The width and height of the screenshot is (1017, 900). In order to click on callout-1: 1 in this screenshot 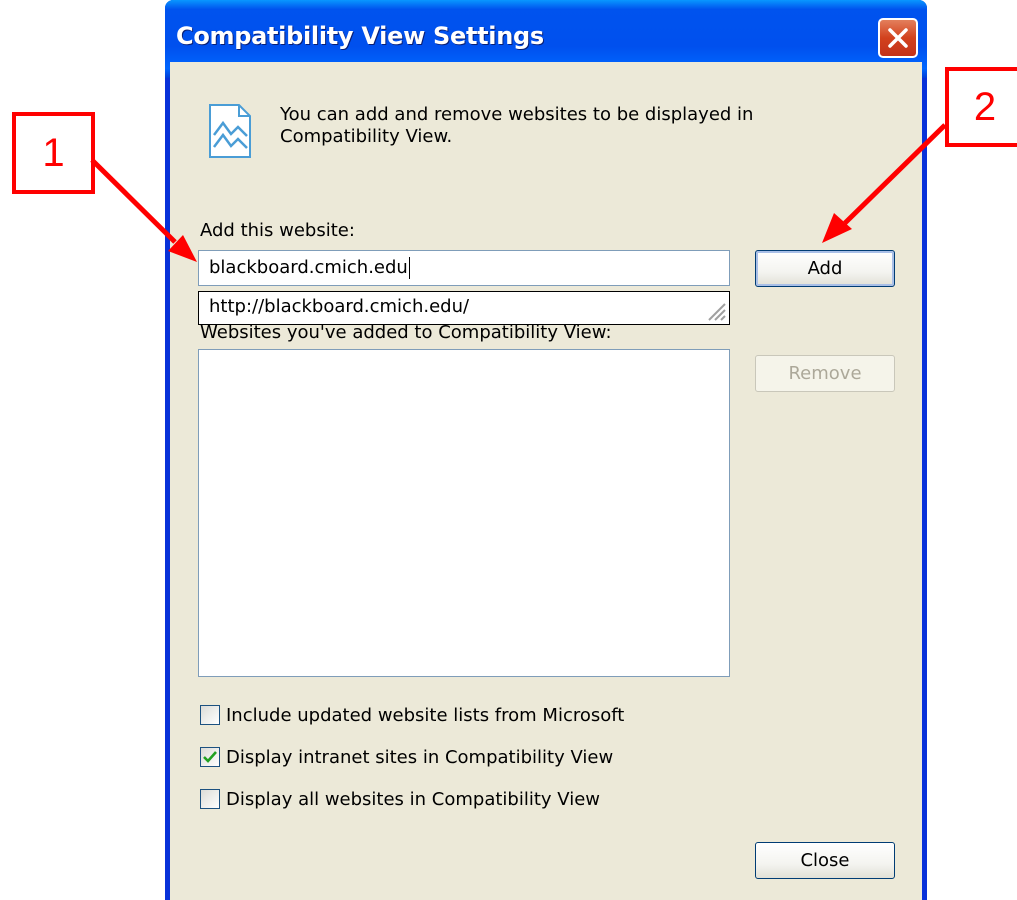, I will do `click(53, 153)`.